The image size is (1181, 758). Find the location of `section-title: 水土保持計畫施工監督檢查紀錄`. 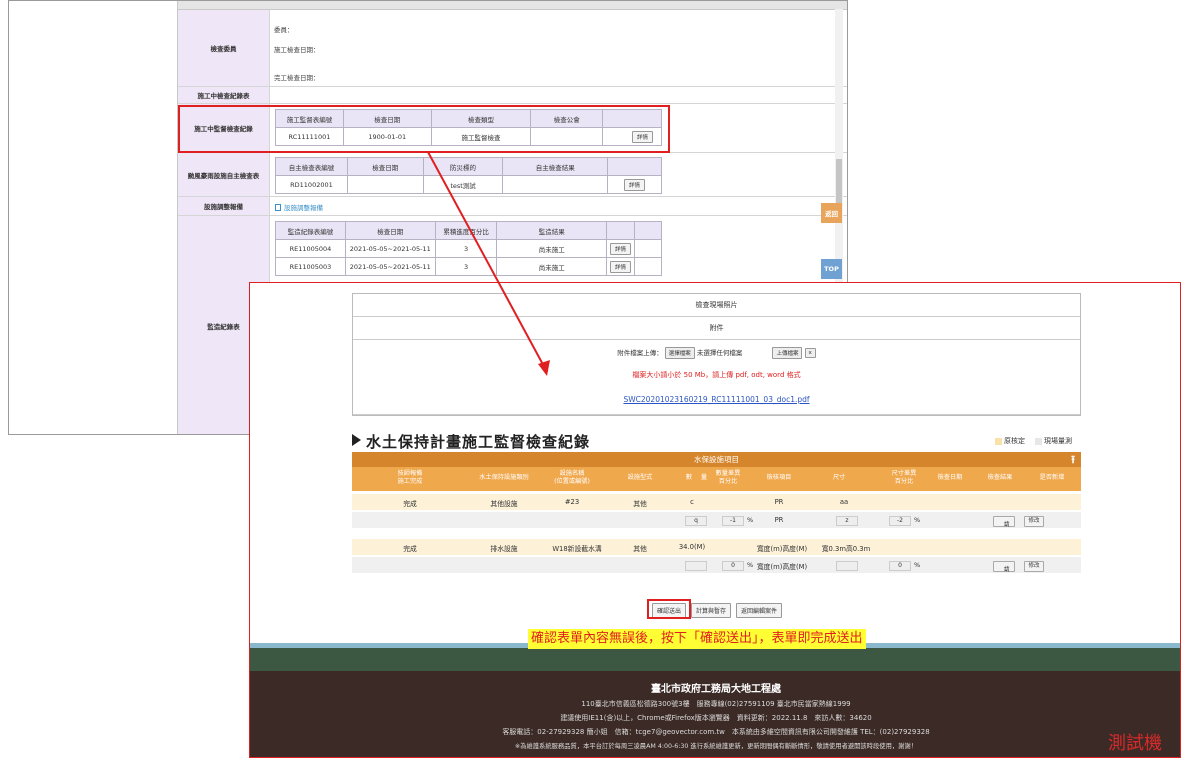

section-title: 水土保持計畫施工監督檢查紀錄 is located at coordinates (471, 441).